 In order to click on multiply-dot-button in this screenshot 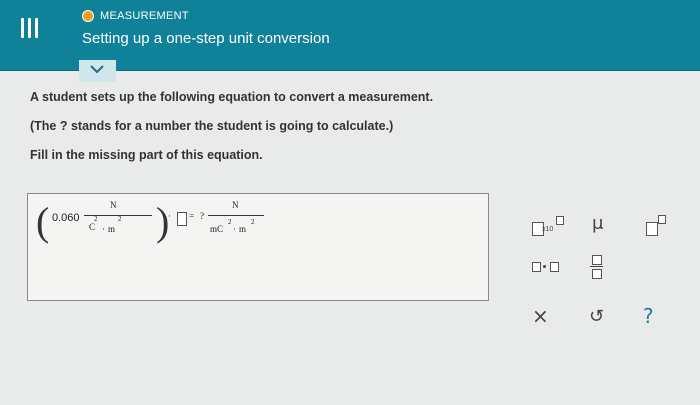, I will do `click(546, 267)`.